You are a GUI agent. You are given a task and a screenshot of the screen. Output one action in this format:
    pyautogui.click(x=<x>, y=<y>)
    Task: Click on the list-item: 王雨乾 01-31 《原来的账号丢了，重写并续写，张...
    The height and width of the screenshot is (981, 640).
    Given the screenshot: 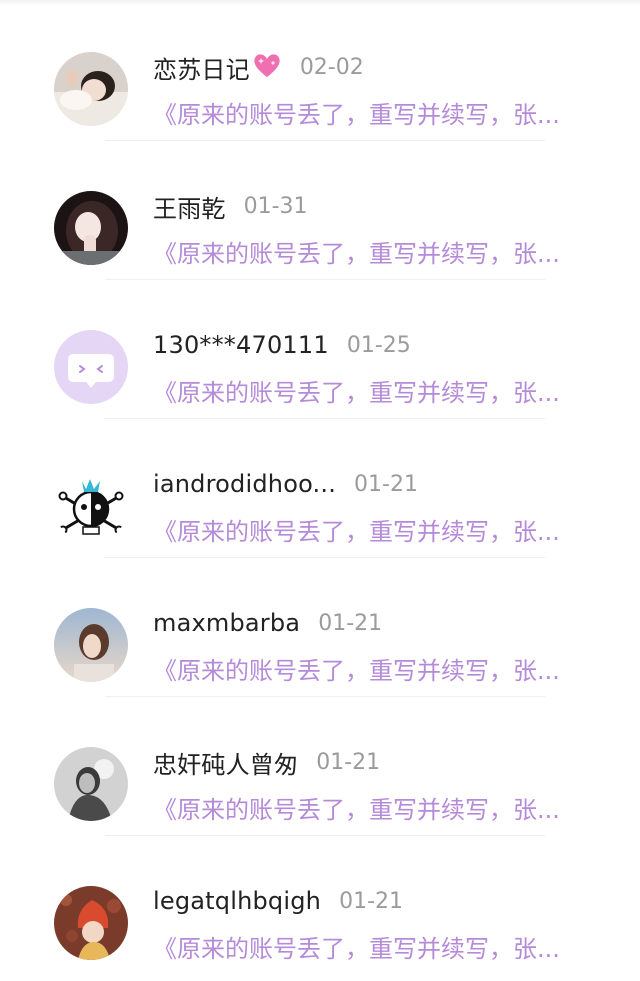 What is the action you would take?
    pyautogui.click(x=320, y=209)
    